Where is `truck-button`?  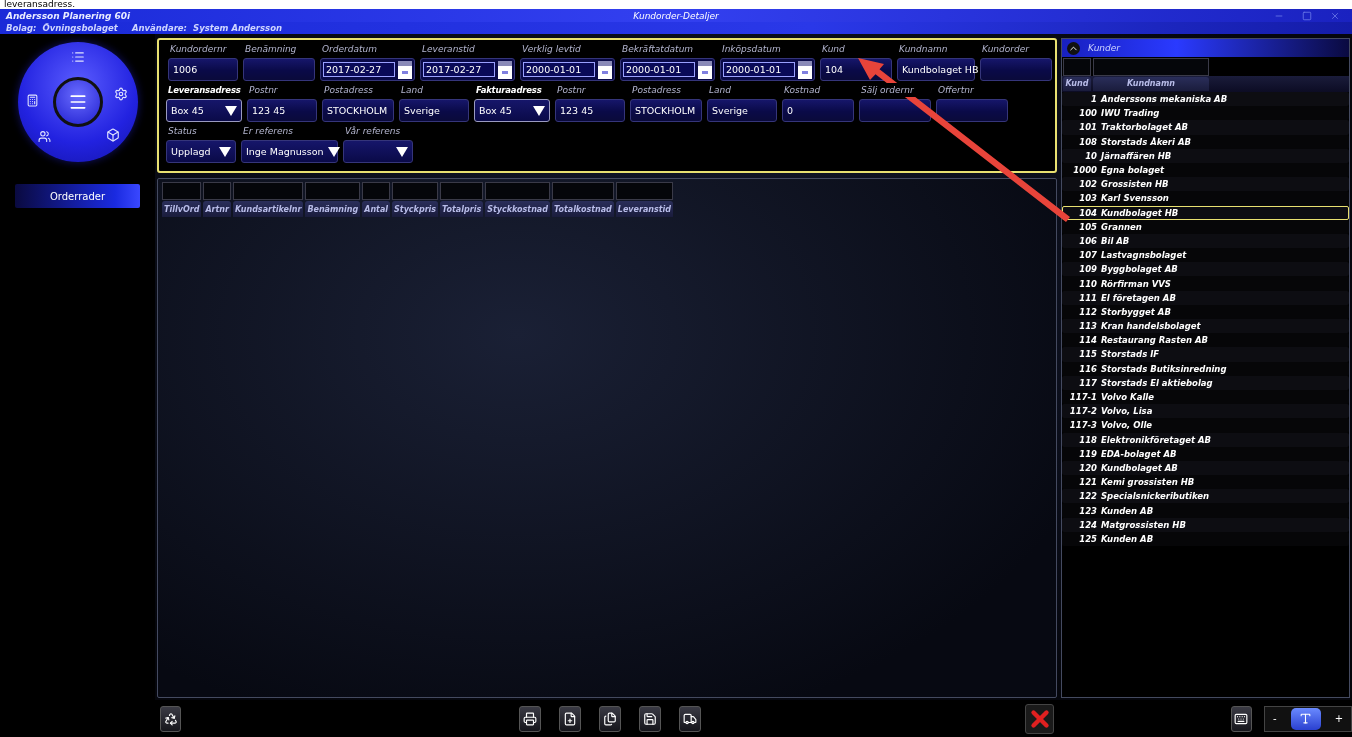
truck-button is located at coordinates (690, 718).